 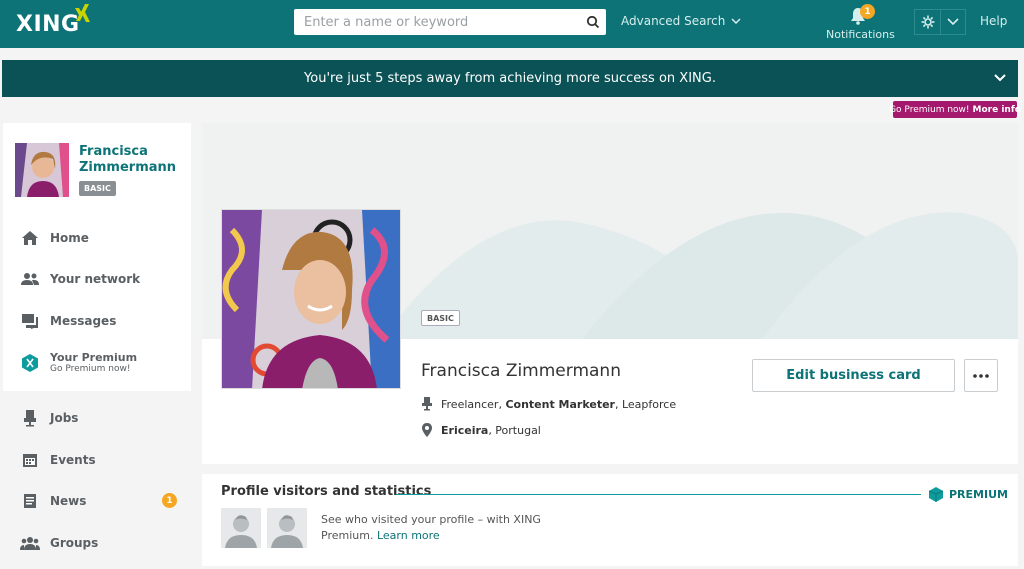 What do you see at coordinates (437, 22) in the screenshot?
I see `search-input` at bounding box center [437, 22].